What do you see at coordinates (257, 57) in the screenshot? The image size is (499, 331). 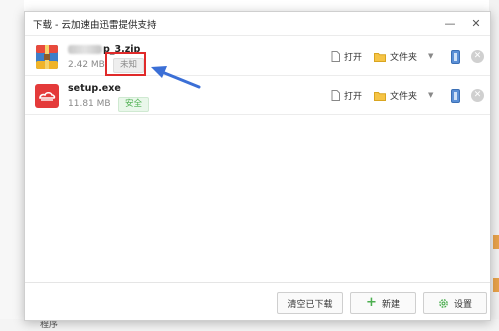 I see `download-item: p_3.zip 2.42 MB 未知 打开 文件夹 ▼ ✕` at bounding box center [257, 57].